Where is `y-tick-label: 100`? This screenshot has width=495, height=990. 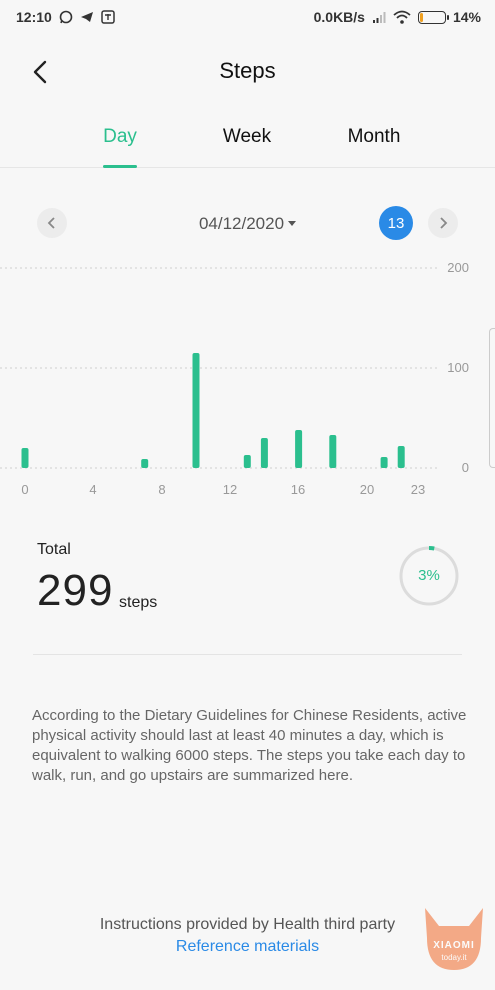 y-tick-label: 100 is located at coordinates (458, 367).